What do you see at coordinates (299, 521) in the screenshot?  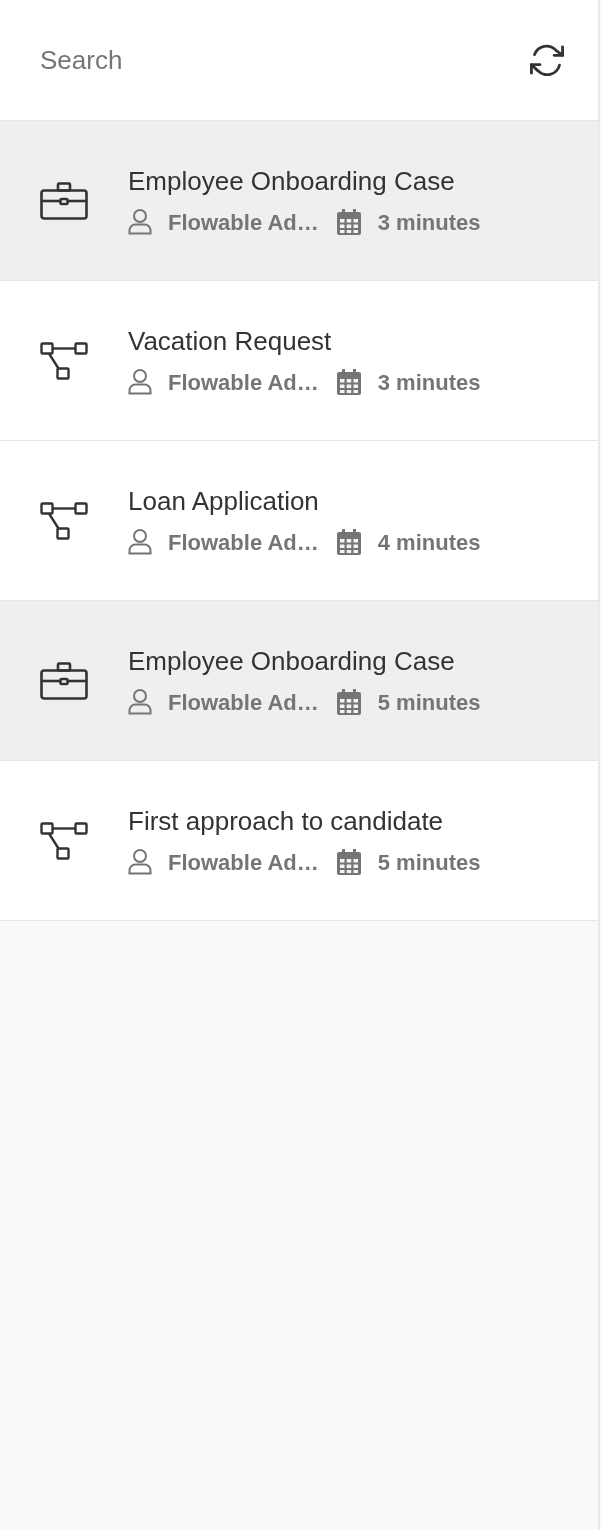 I see `list-item: Loan Application Flowable Ad… 4 minutes` at bounding box center [299, 521].